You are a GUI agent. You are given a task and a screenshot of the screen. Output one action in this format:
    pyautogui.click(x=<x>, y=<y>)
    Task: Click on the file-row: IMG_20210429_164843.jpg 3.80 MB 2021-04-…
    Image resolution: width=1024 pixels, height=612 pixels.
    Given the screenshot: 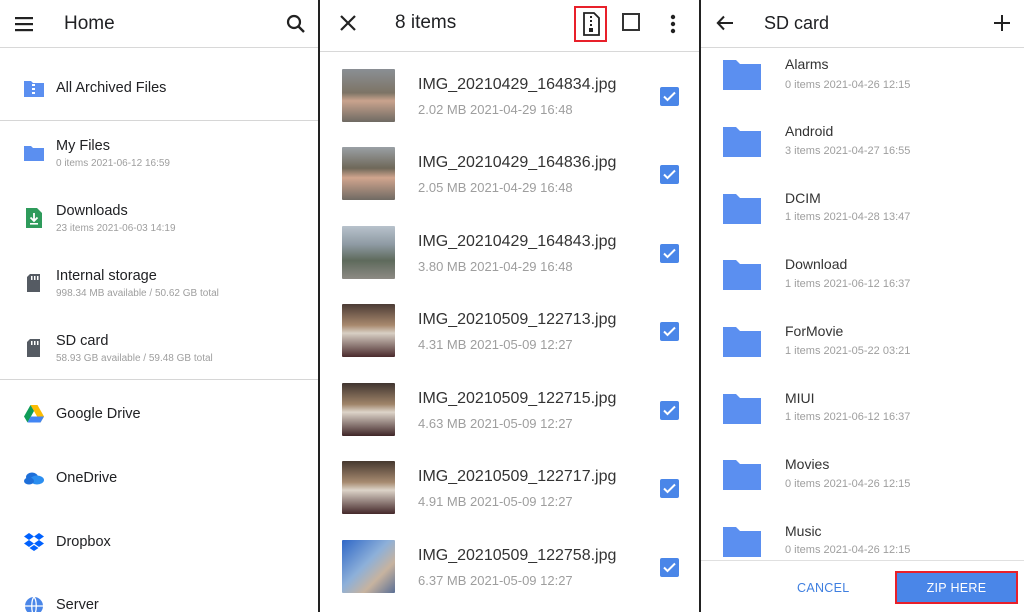 What is the action you would take?
    pyautogui.click(x=509, y=253)
    